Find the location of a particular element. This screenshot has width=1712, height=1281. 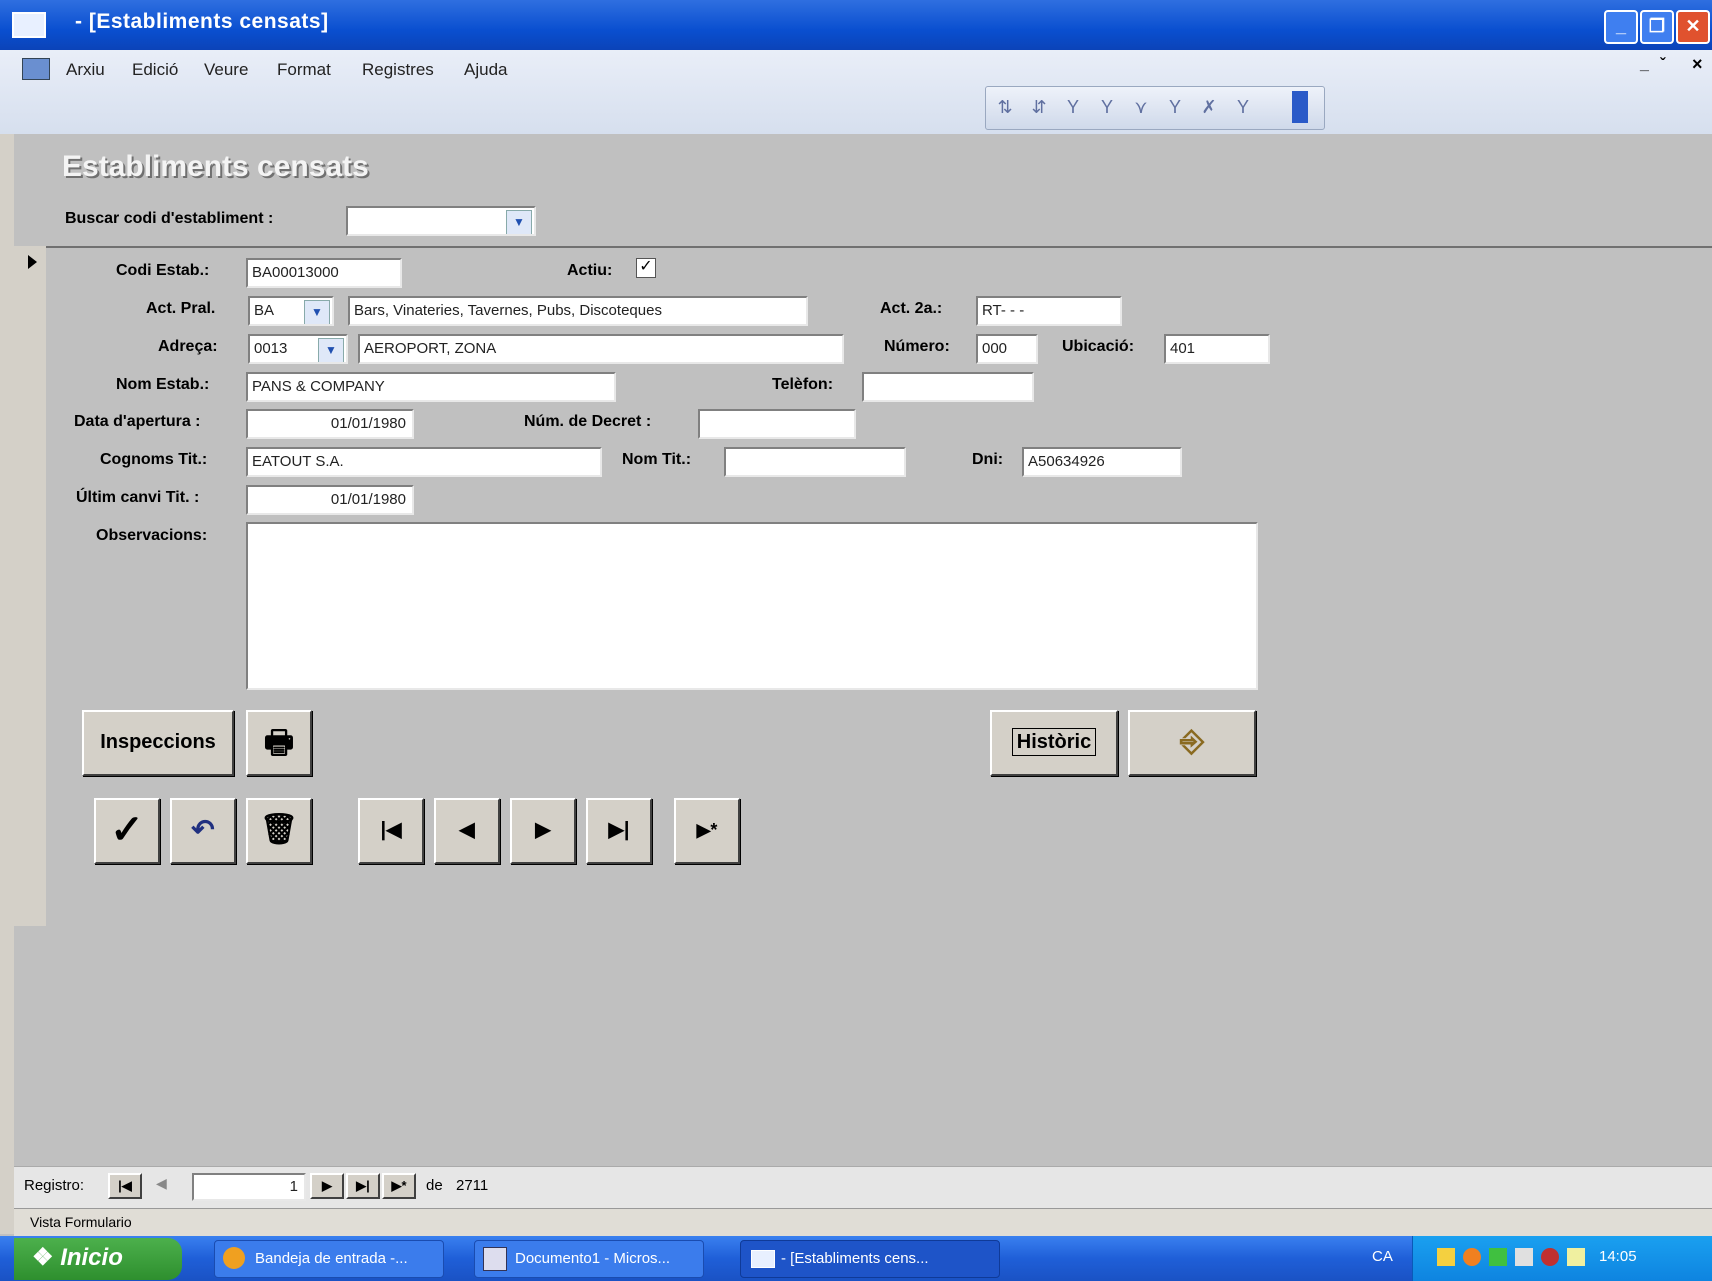

menu-veure: Veure is located at coordinates (226, 70).